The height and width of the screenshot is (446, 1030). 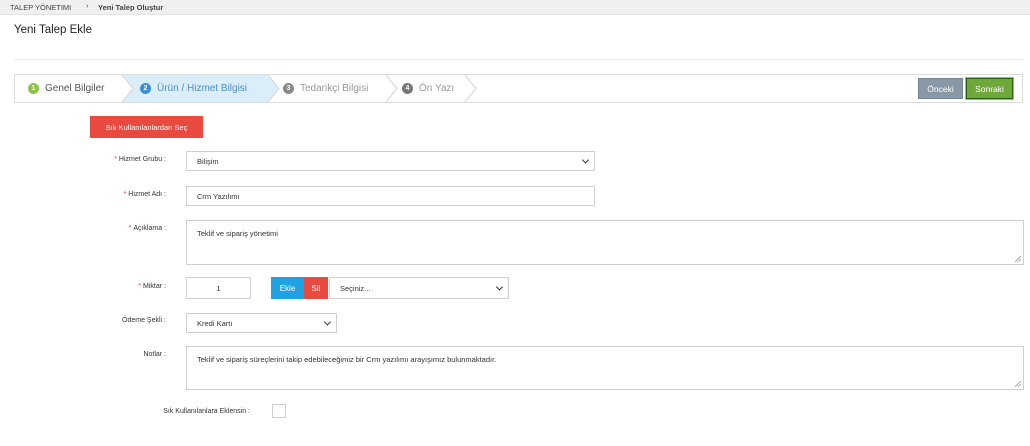 What do you see at coordinates (75, 88) in the screenshot?
I see `step-label: Genel Bilgiler` at bounding box center [75, 88].